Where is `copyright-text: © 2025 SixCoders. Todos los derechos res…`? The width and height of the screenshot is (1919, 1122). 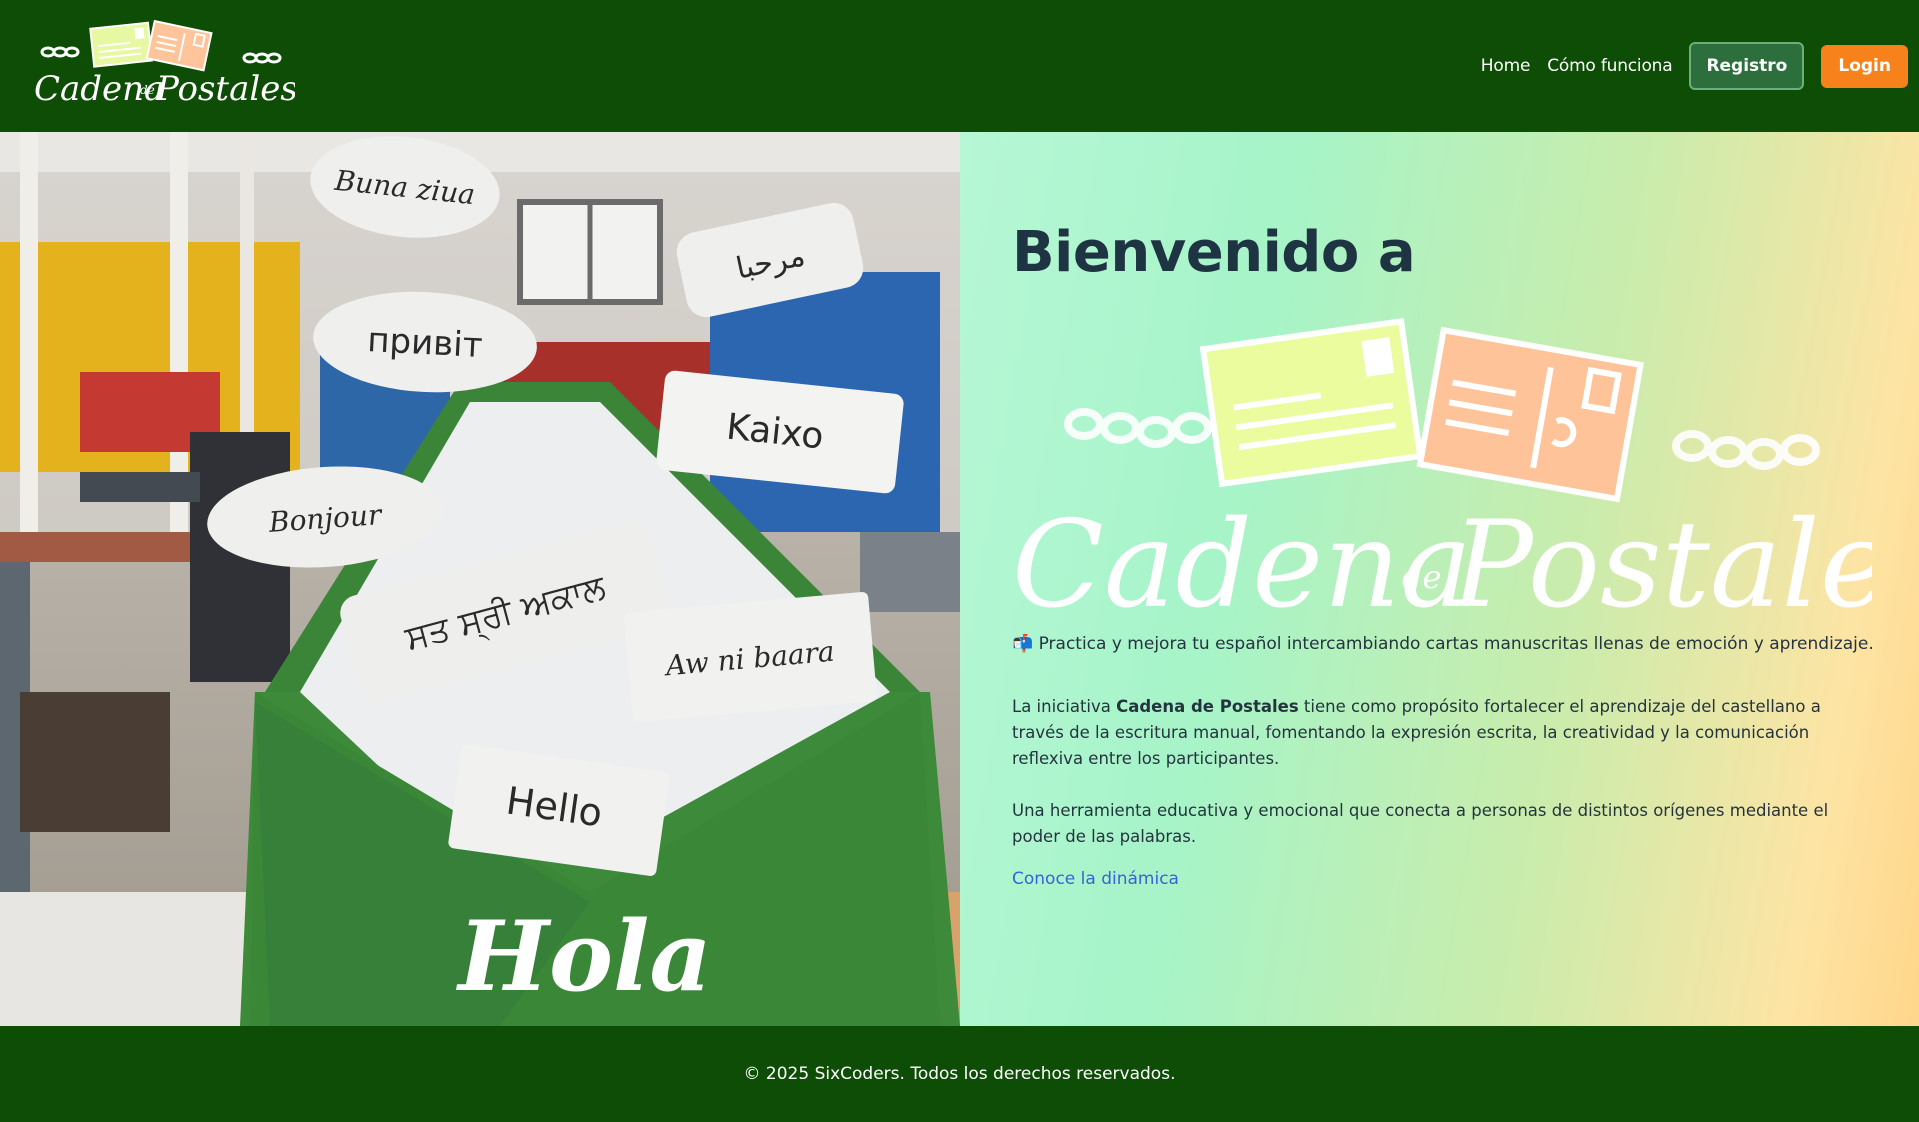
copyright-text: © 2025 SixCoders. Todos los derechos res… is located at coordinates (959, 1074).